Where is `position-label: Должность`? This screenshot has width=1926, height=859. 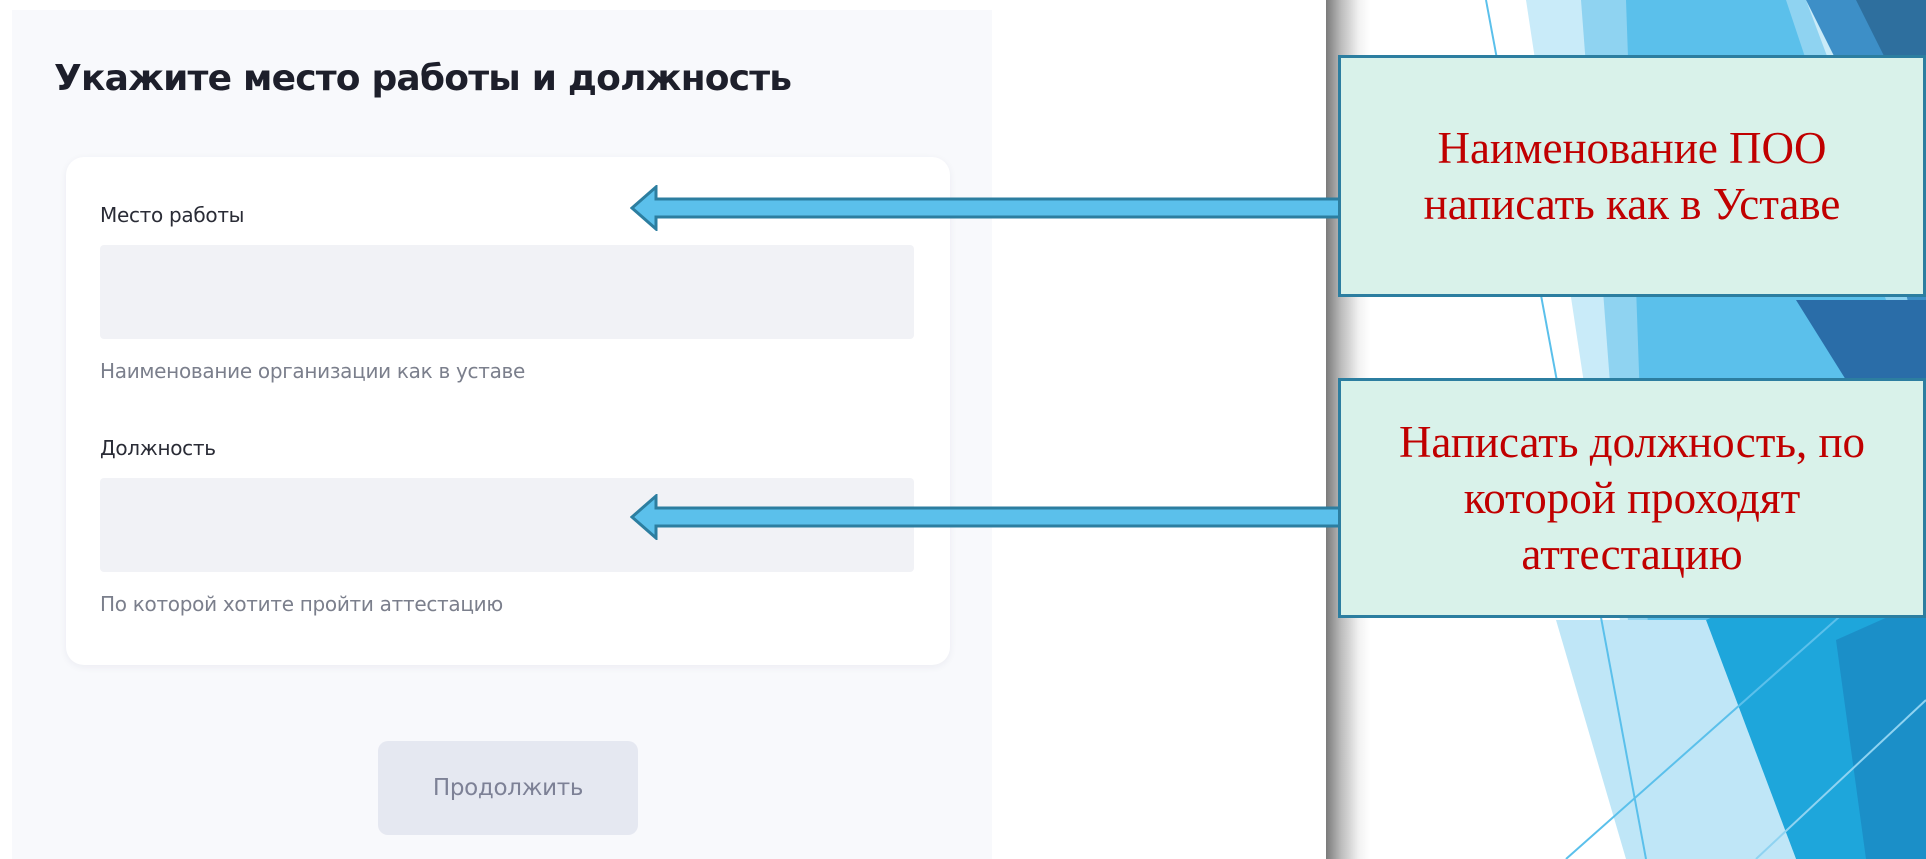
position-label: Должность is located at coordinates (158, 448).